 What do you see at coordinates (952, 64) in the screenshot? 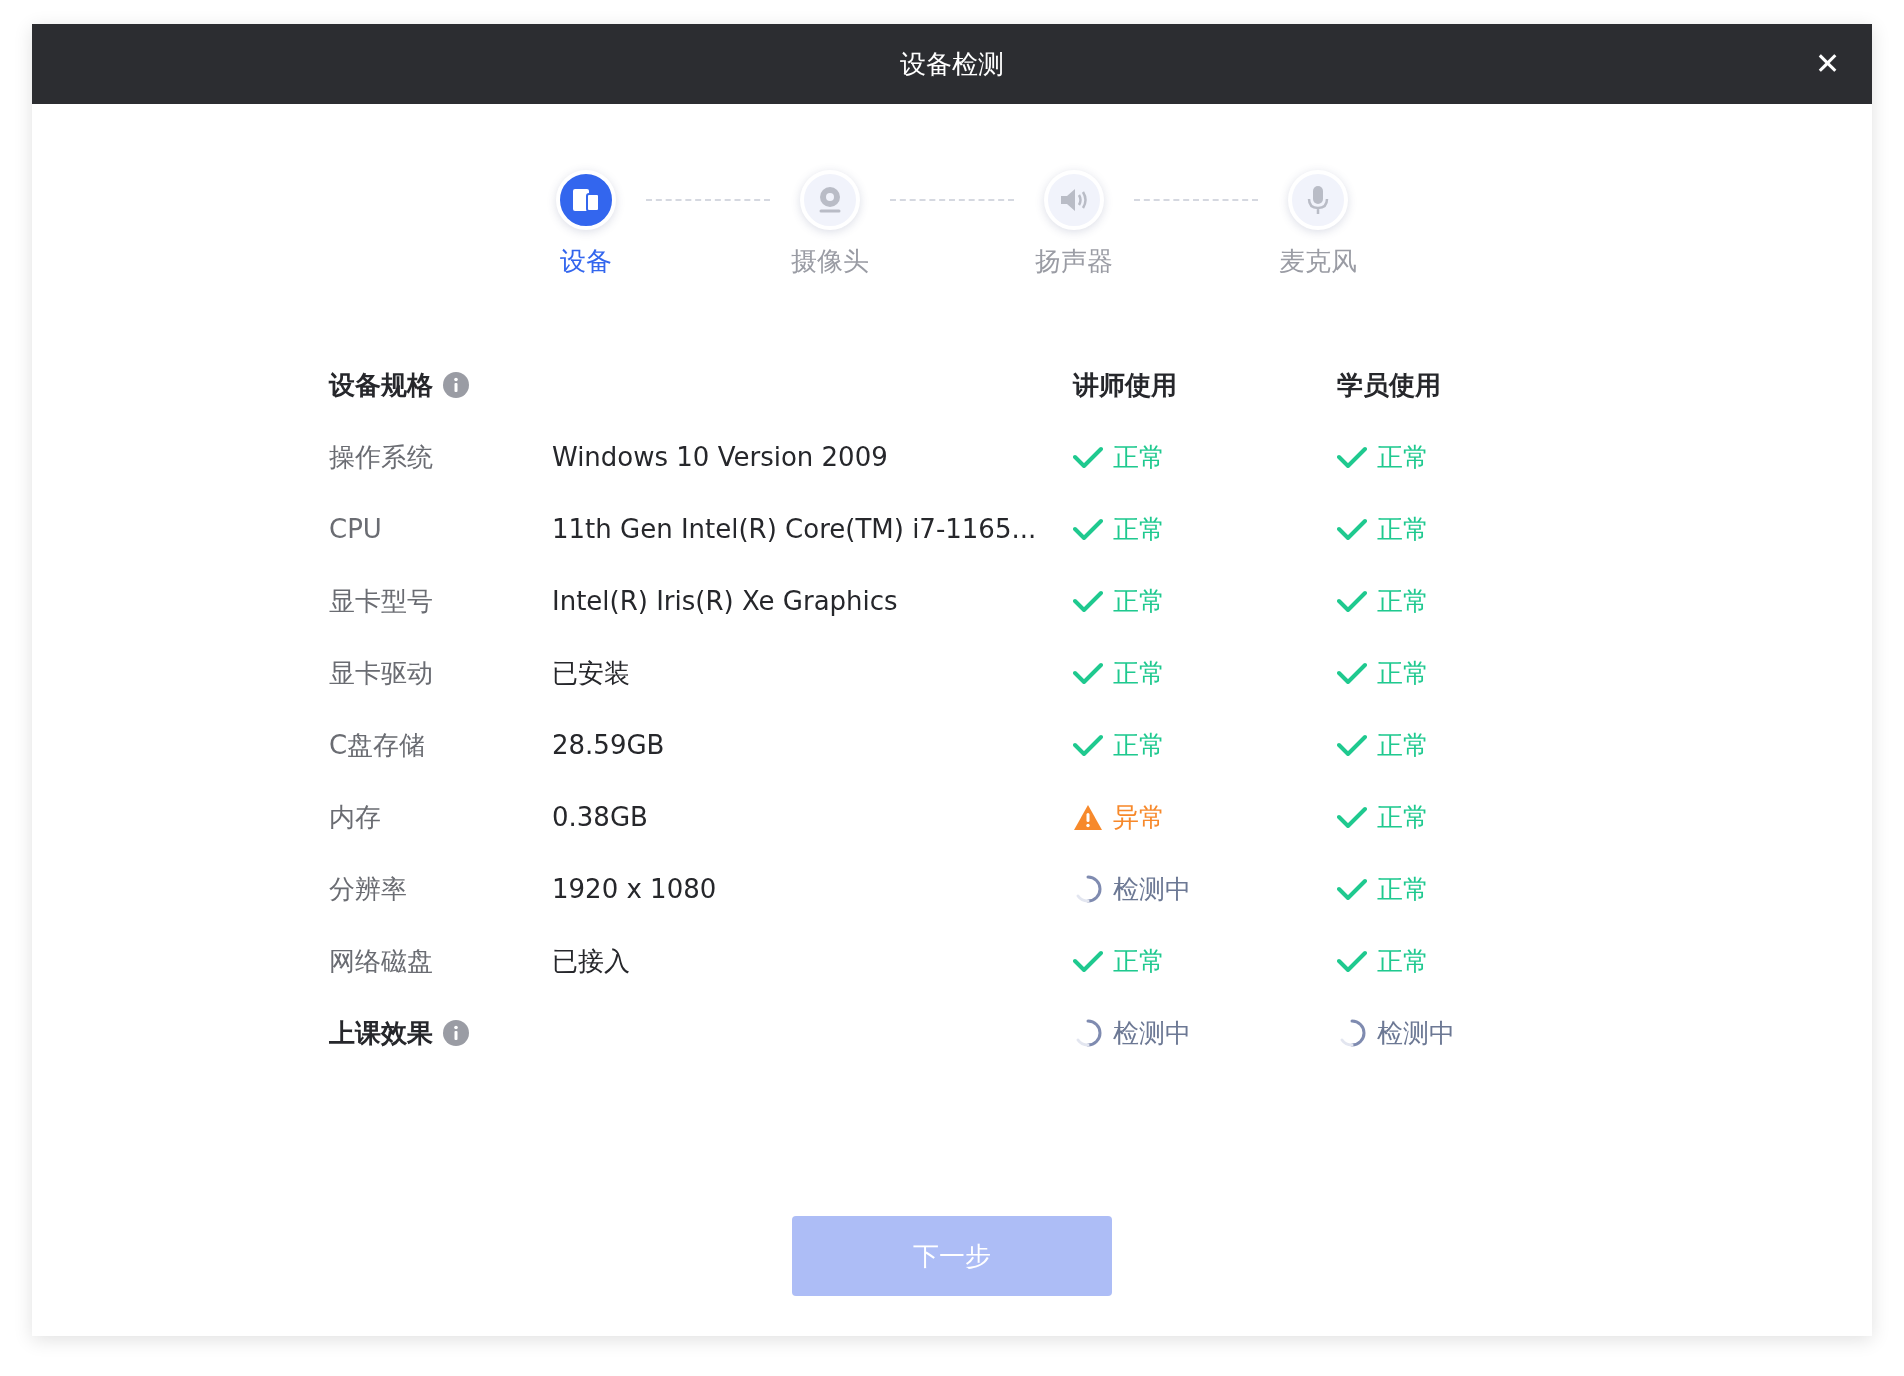
I see `window-title: 设备检测` at bounding box center [952, 64].